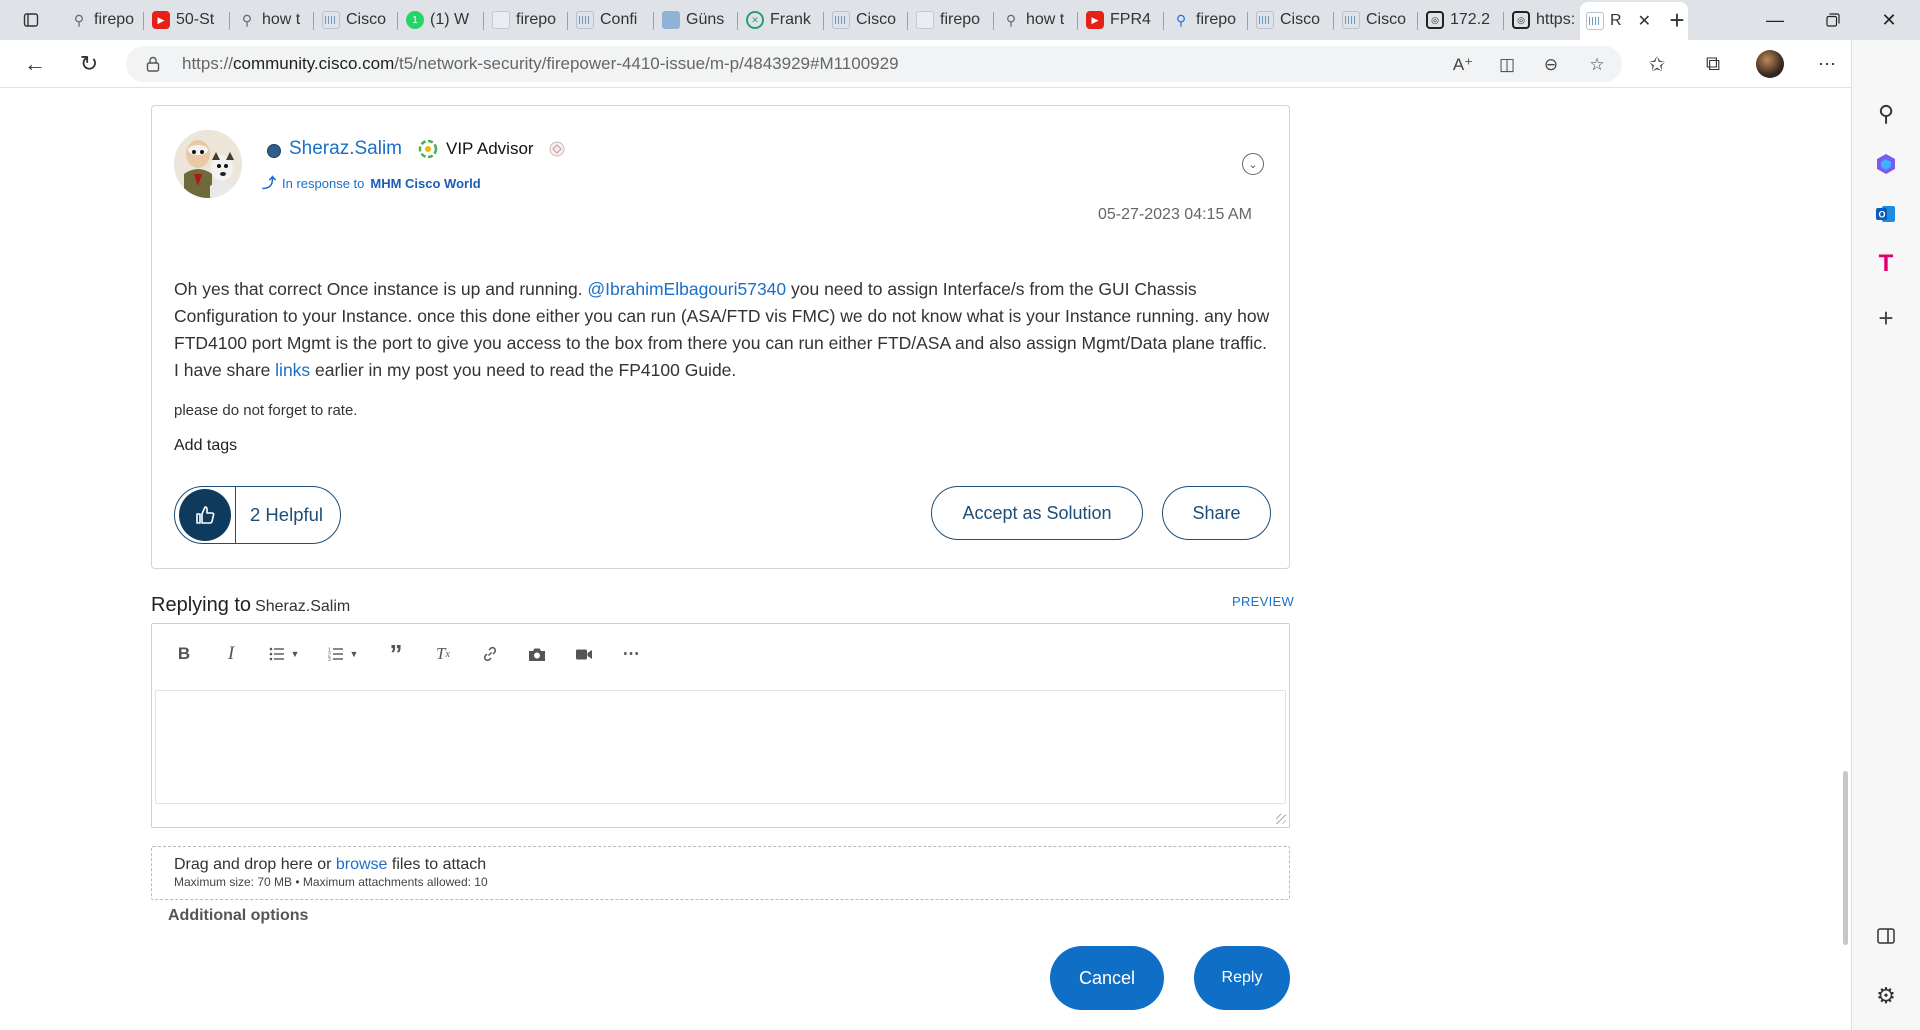  What do you see at coordinates (1885, 535) in the screenshot?
I see `browser-sidebar: ⚲ O T + ⚙` at bounding box center [1885, 535].